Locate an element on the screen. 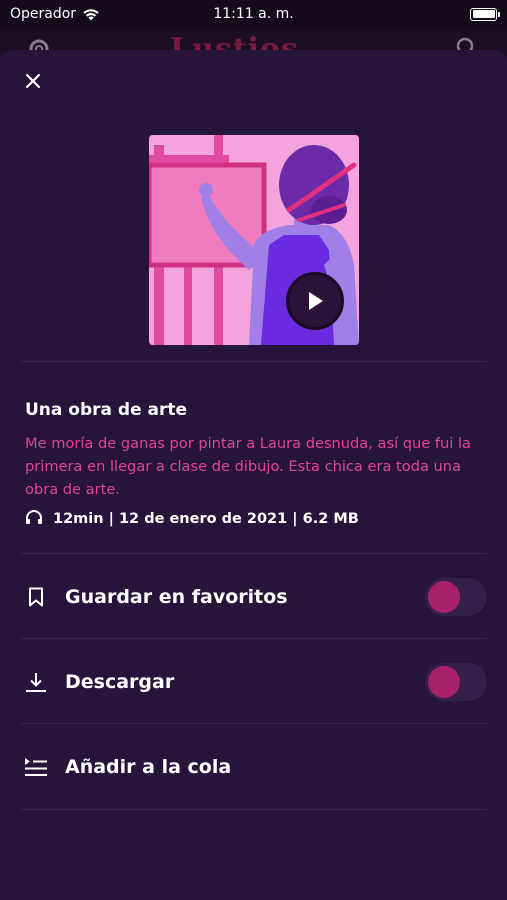 The image size is (507, 900). status-left: Operador is located at coordinates (55, 14).